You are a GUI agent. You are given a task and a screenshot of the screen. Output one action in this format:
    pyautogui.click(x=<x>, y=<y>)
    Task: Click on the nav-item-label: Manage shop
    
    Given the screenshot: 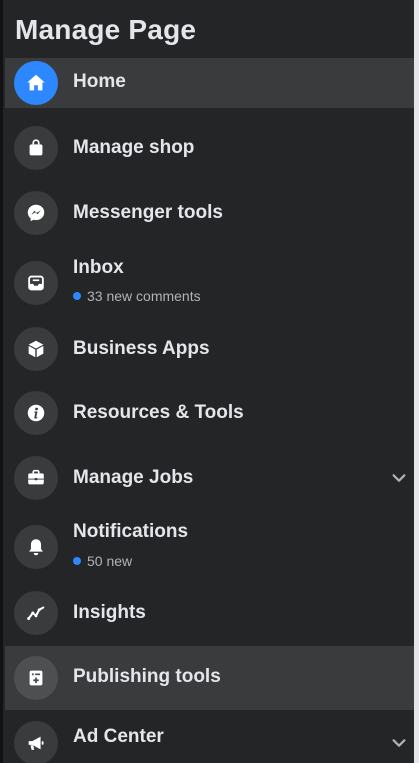 What is the action you would take?
    pyautogui.click(x=134, y=147)
    